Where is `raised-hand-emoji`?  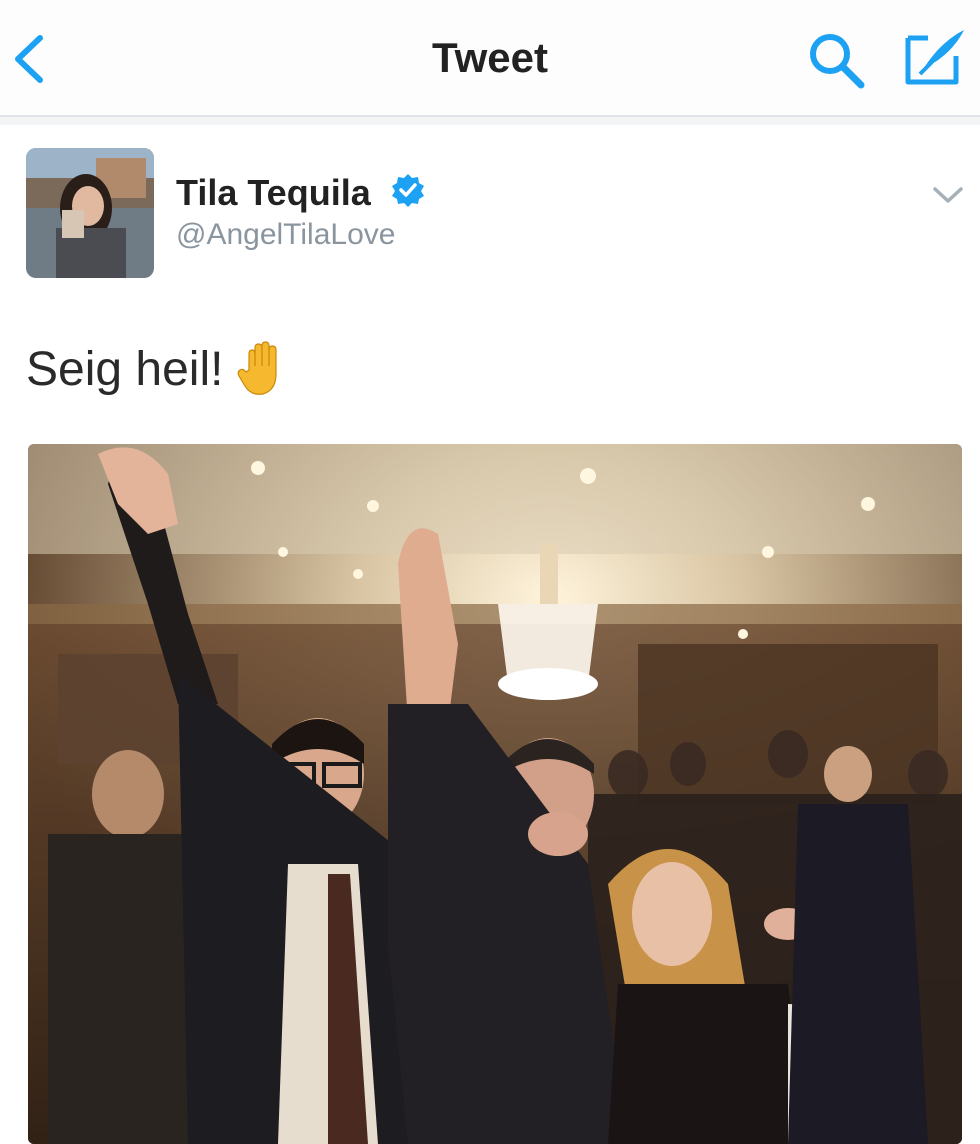
raised-hand-emoji is located at coordinates (258, 368).